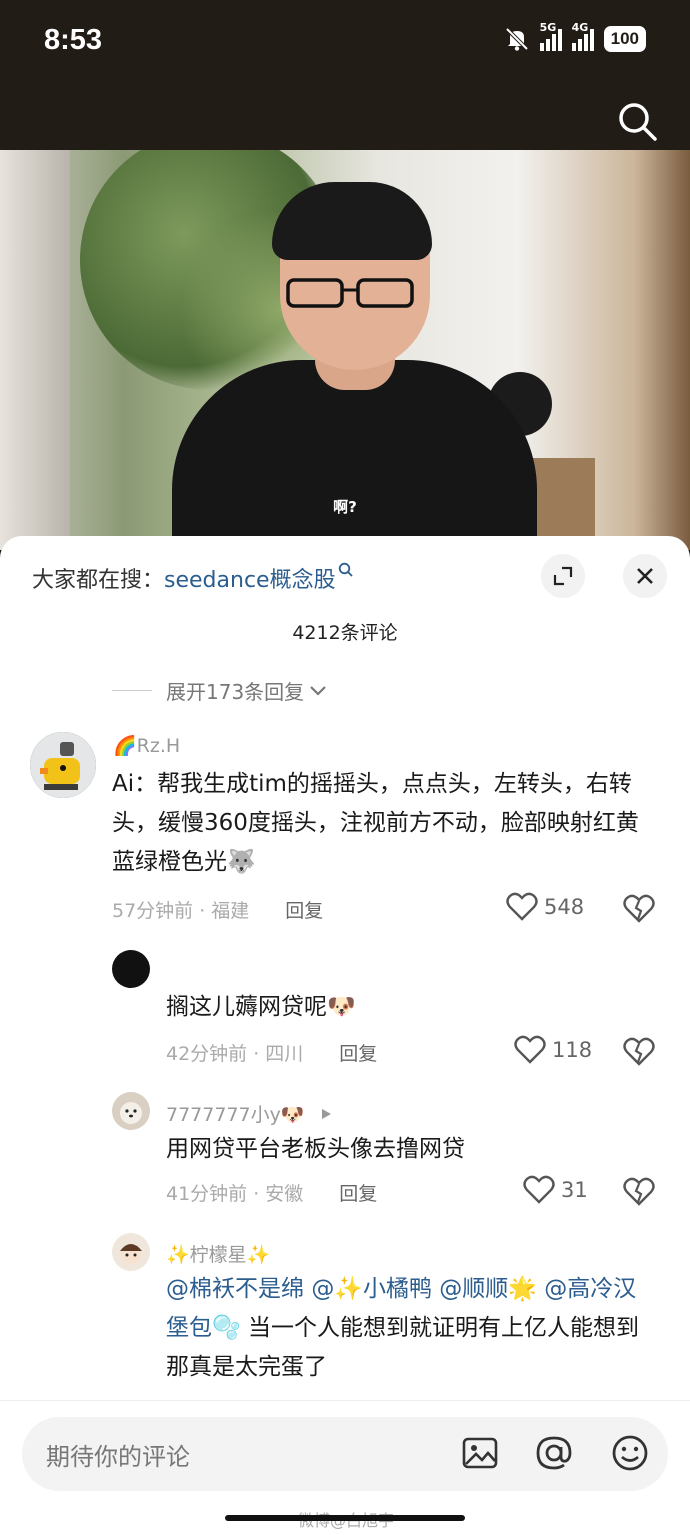 This screenshot has width=690, height=1535. I want to click on like-count: 548, so click(564, 907).